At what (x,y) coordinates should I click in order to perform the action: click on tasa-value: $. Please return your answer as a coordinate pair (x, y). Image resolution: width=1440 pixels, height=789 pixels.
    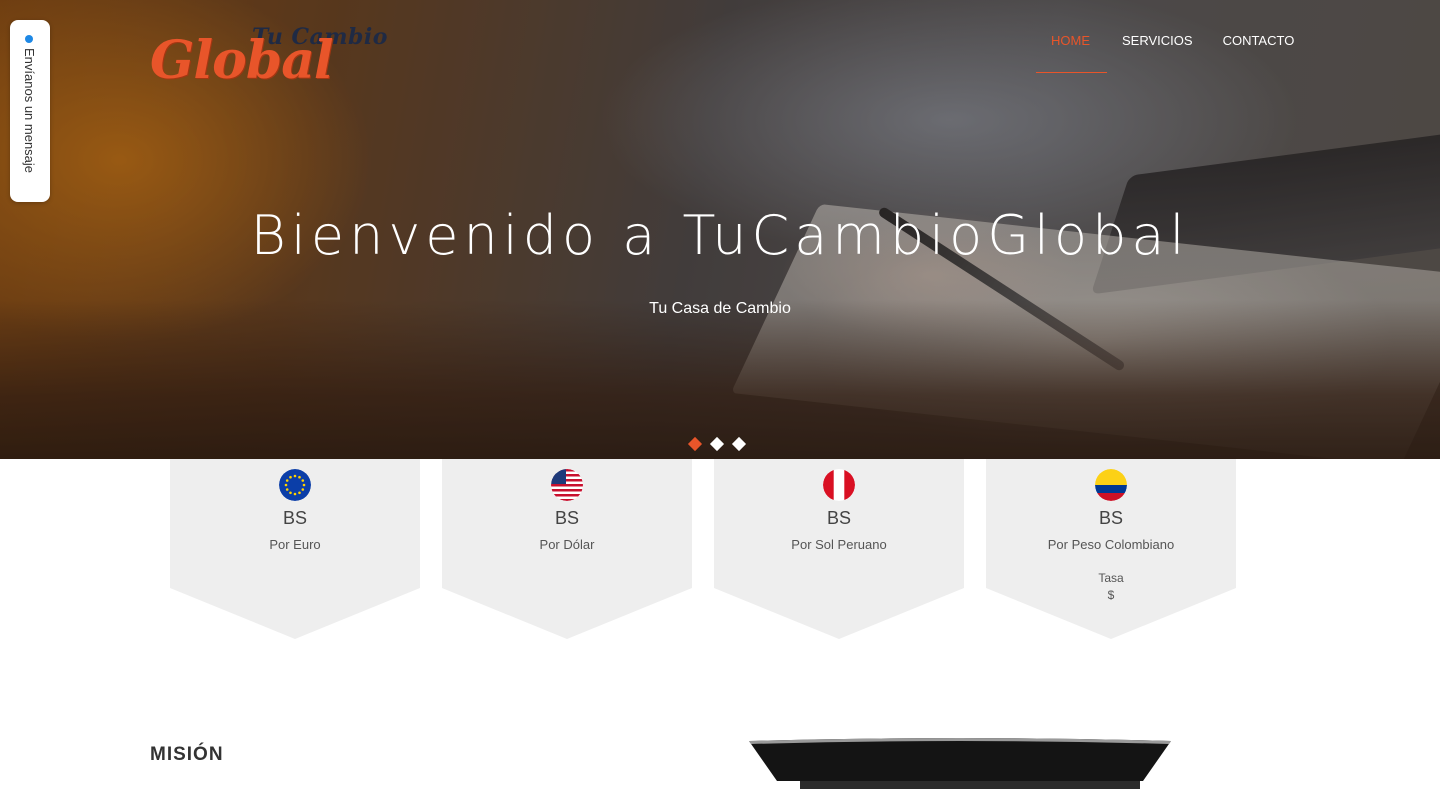
    Looking at the image, I should click on (1111, 595).